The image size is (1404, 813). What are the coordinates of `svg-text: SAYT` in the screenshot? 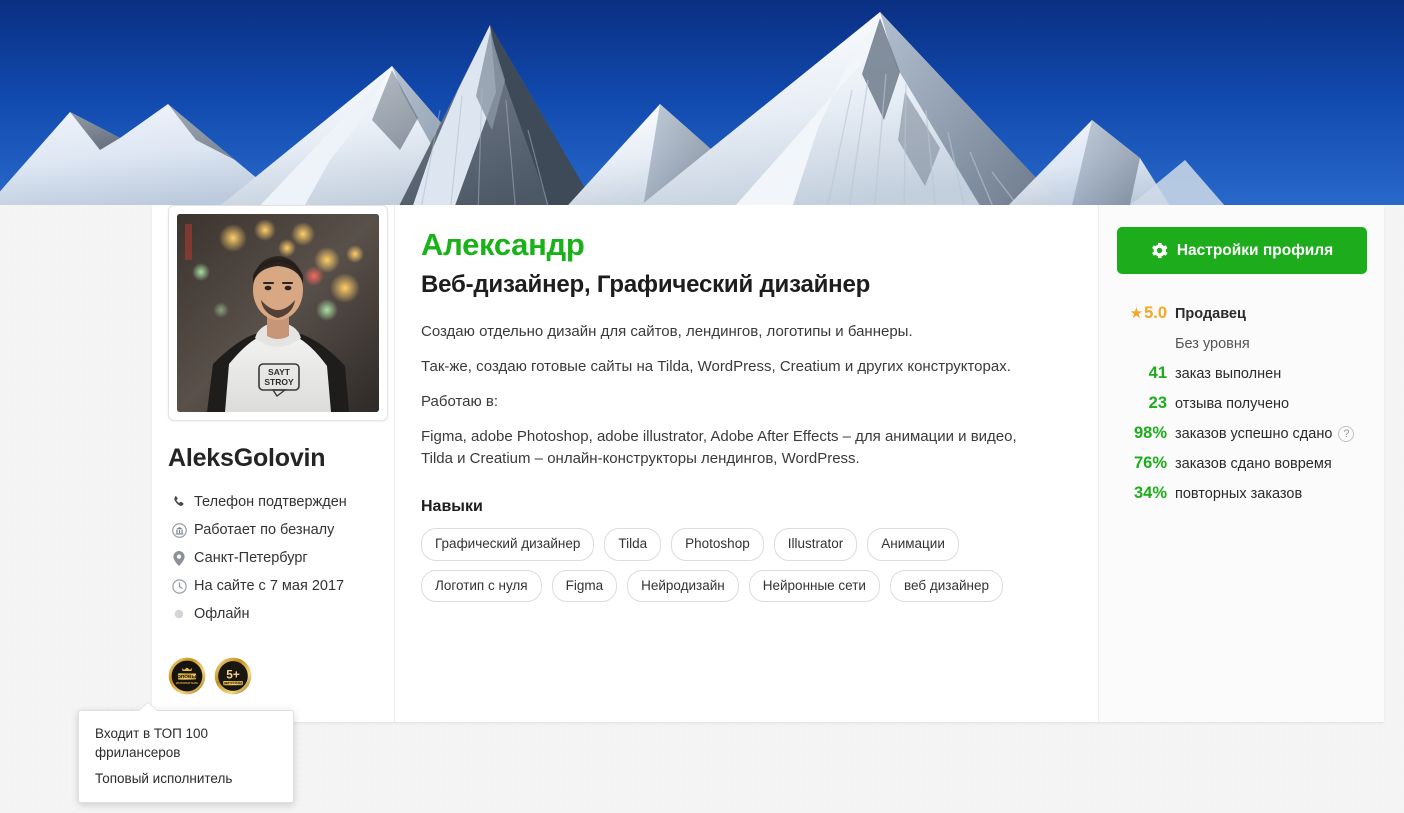 It's located at (279, 372).